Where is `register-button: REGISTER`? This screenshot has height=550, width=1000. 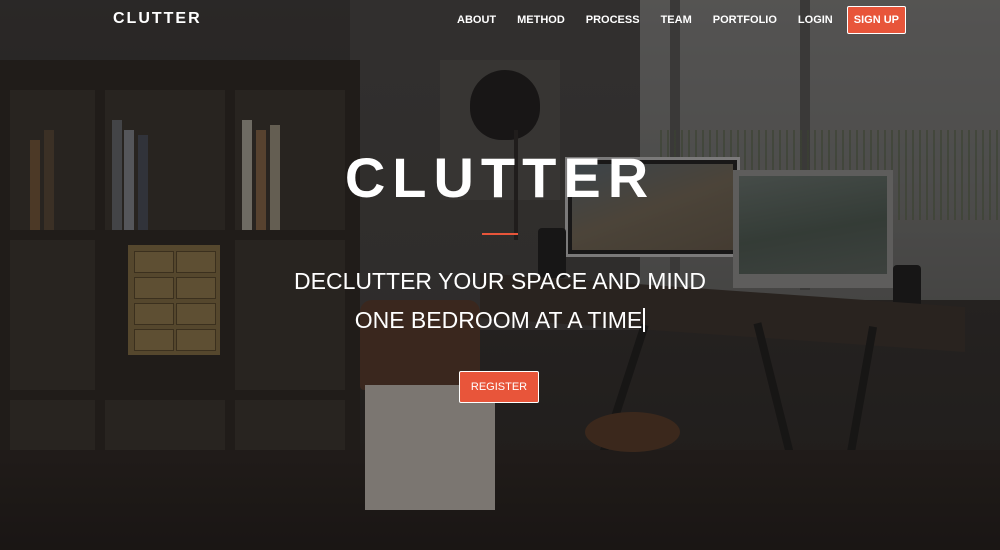 register-button: REGISTER is located at coordinates (499, 387).